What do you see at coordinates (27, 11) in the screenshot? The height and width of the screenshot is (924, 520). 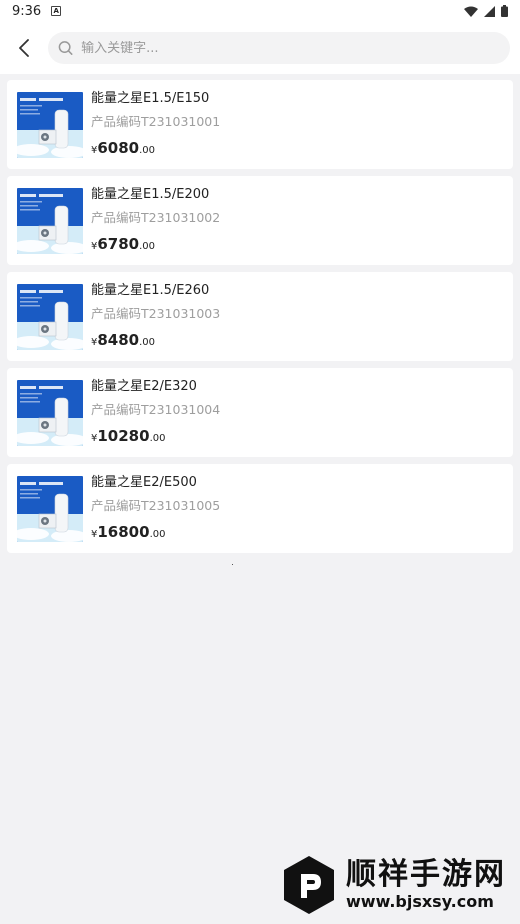 I see `status-time: 9:36` at bounding box center [27, 11].